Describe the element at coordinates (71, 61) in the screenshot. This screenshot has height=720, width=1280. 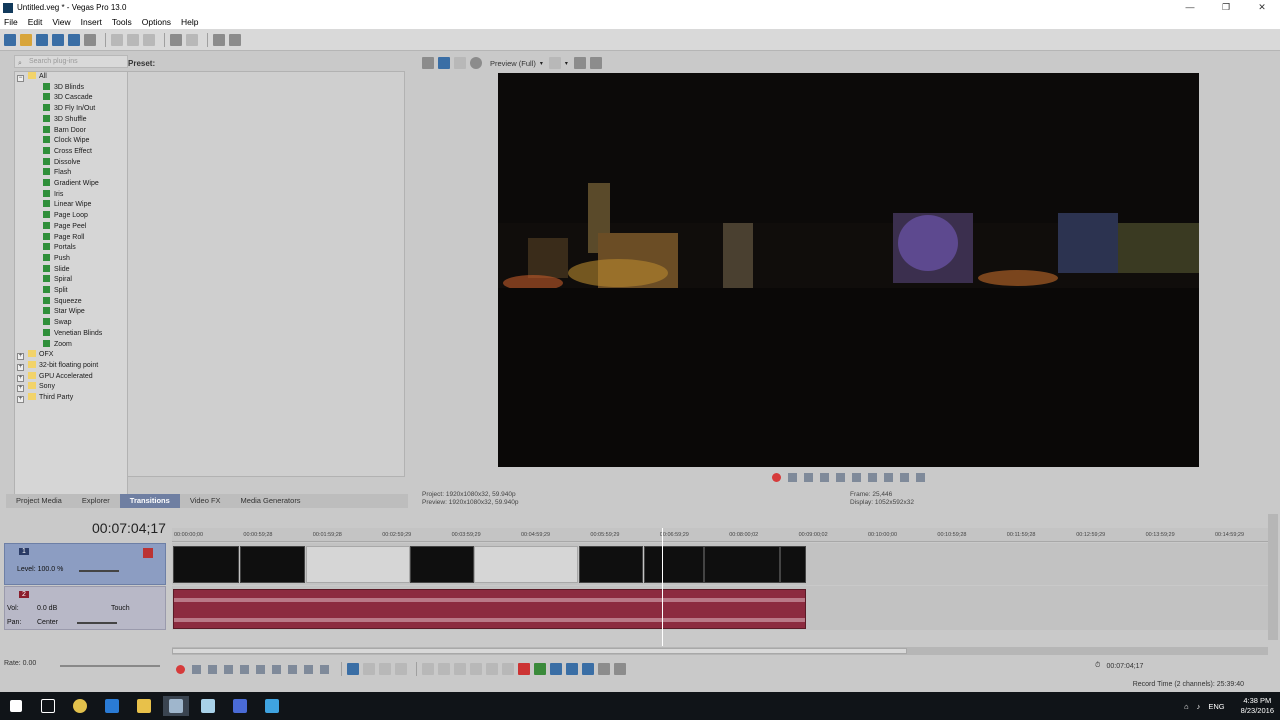
I see `search-plugins-input: ⌕ Search plug-ins` at that location.